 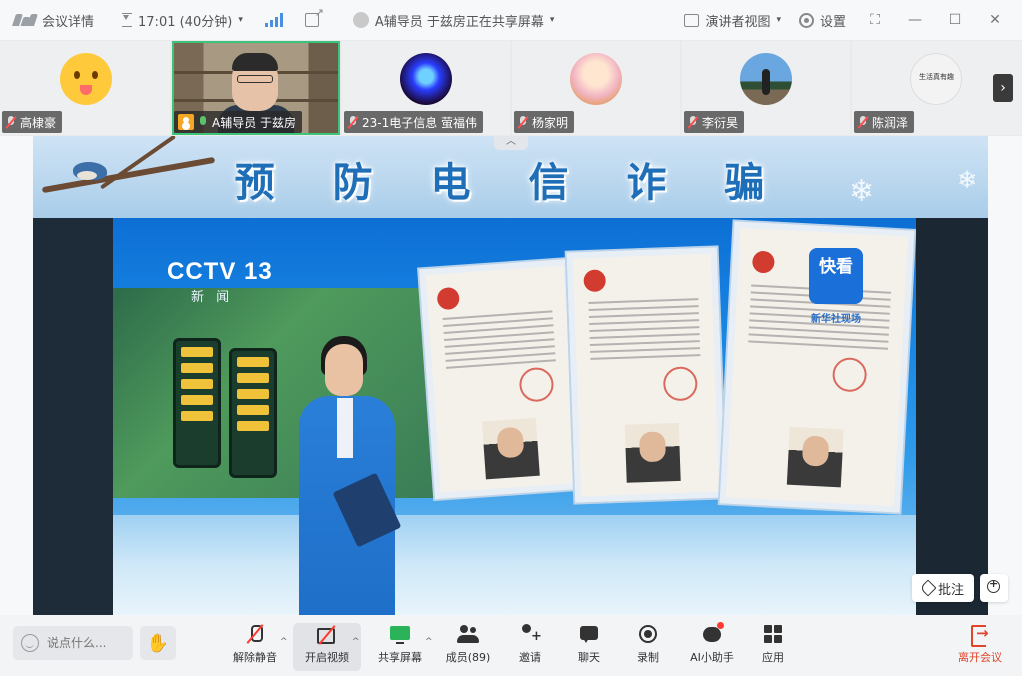 I want to click on gear-icon, so click(x=806, y=20).